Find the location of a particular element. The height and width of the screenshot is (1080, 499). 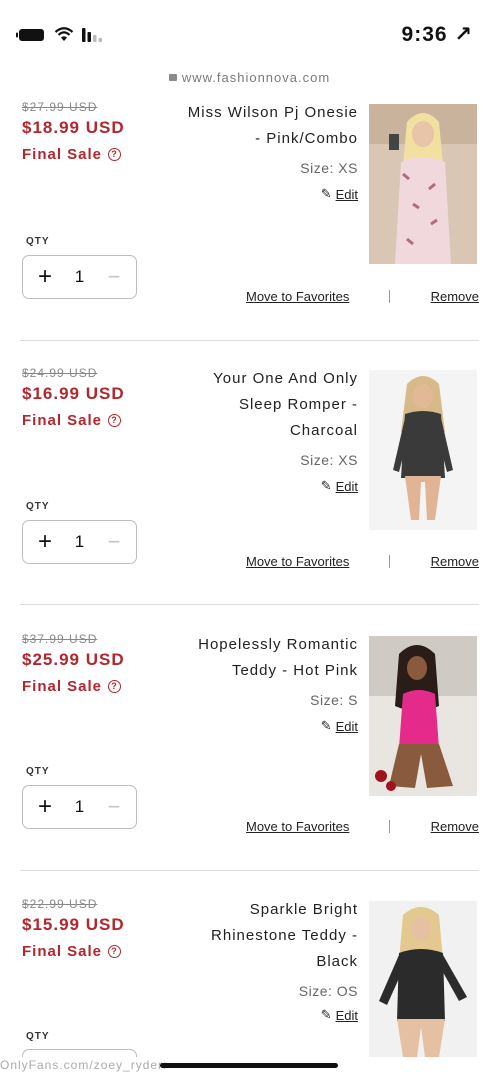

product-name-line: Sparkle Bright is located at coordinates (303, 909).